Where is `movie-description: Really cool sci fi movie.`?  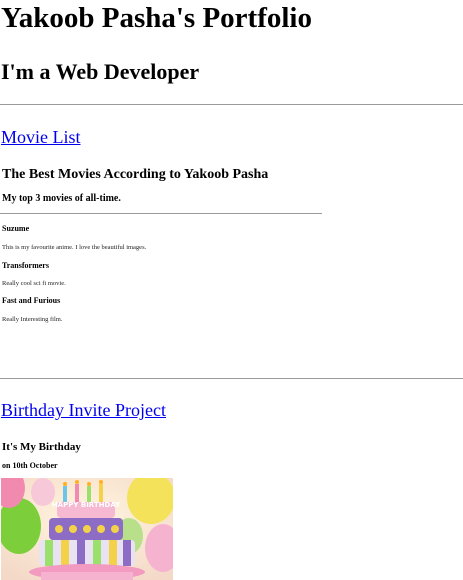 movie-description: Really cool sci fi movie. is located at coordinates (34, 283).